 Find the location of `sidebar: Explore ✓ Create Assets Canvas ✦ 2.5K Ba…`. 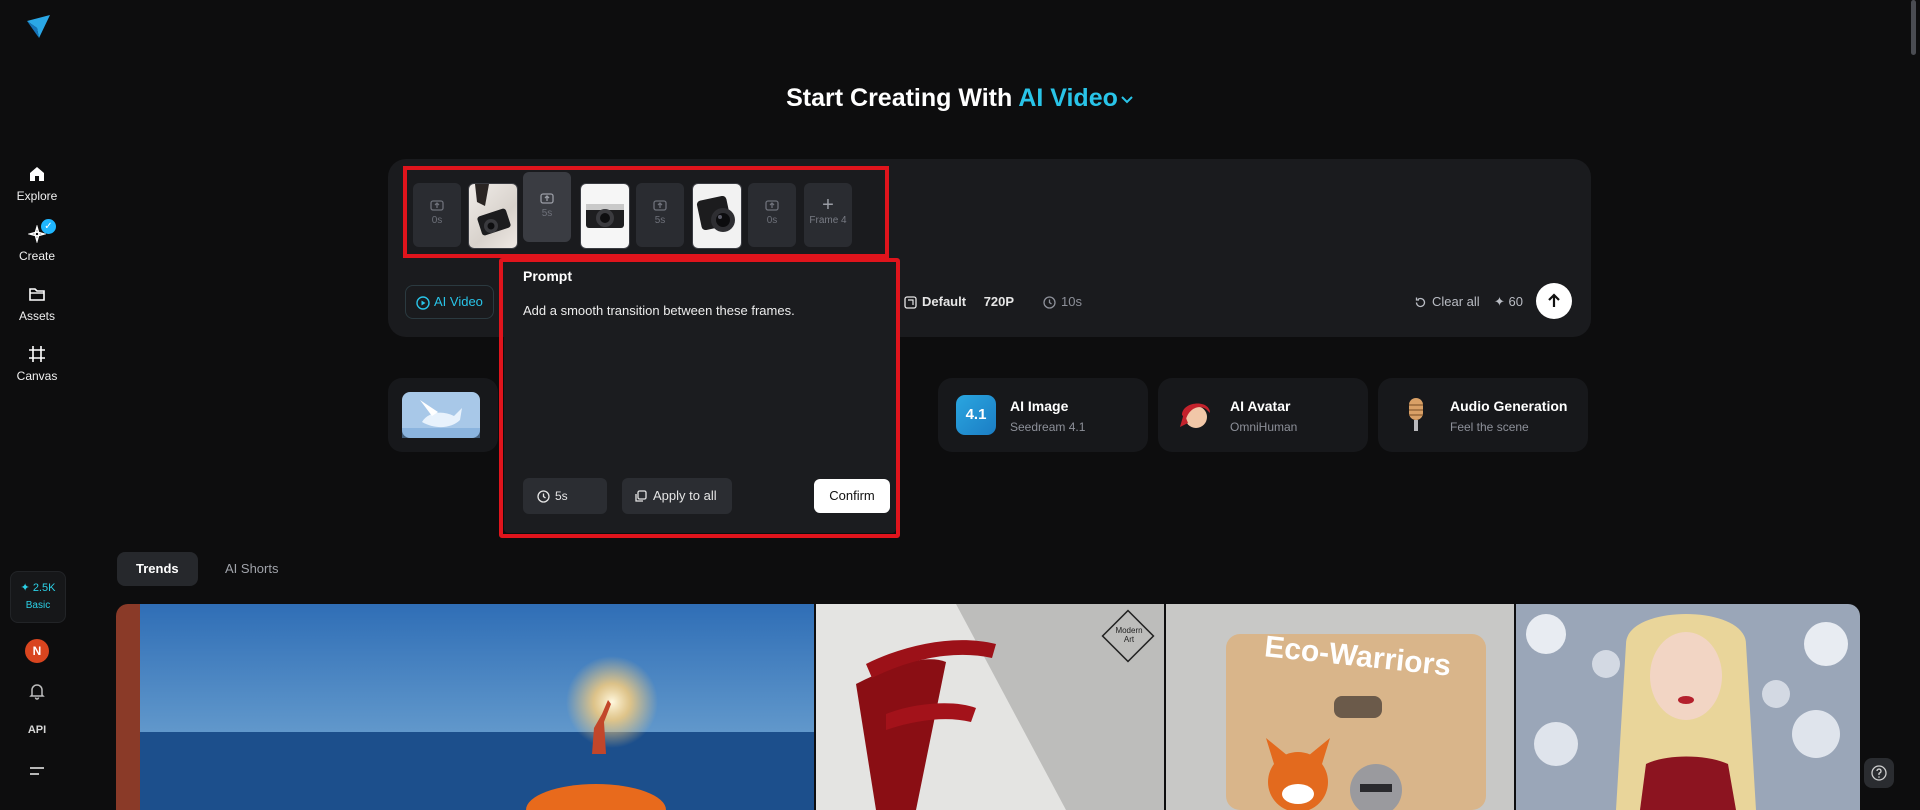

sidebar: Explore ✓ Create Assets Canvas ✦ 2.5K Ba… is located at coordinates (37, 405).